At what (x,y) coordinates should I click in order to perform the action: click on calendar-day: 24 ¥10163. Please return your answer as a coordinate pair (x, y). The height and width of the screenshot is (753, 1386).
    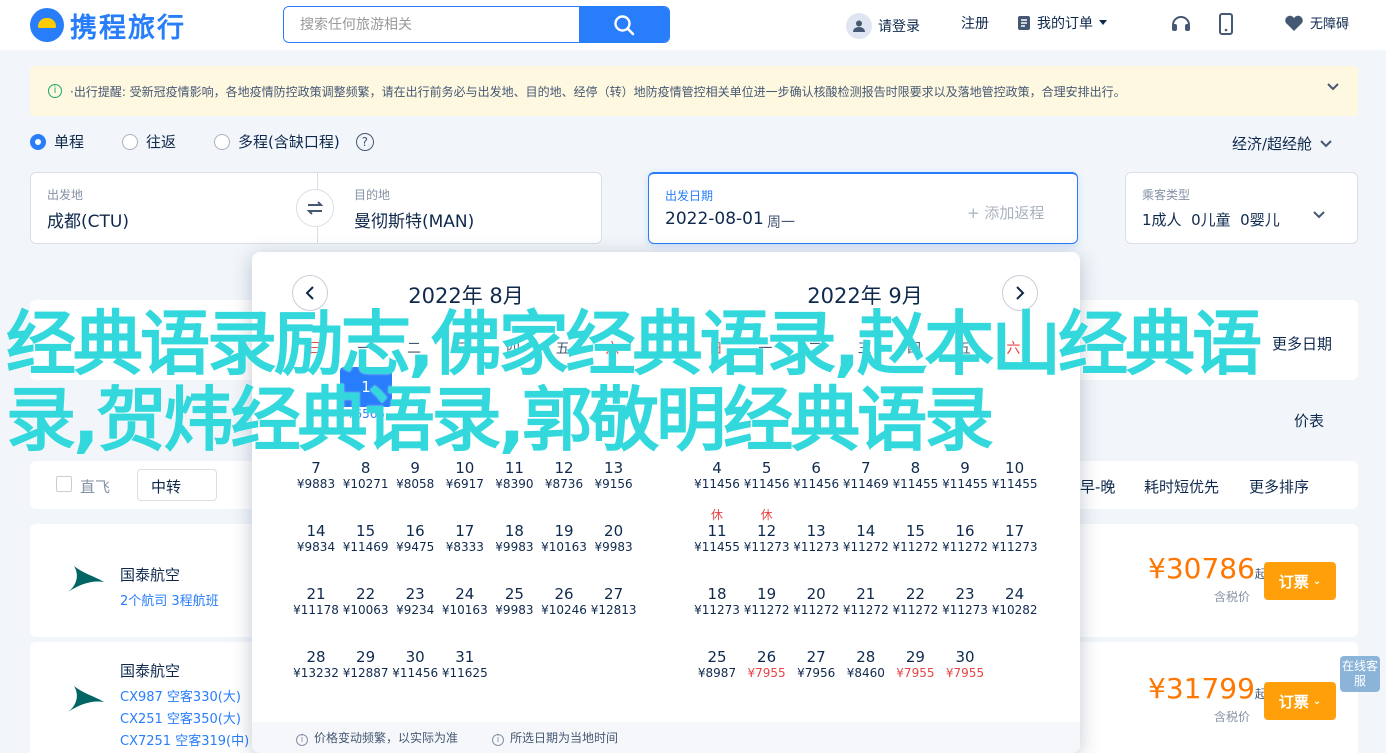
    Looking at the image, I should click on (465, 594).